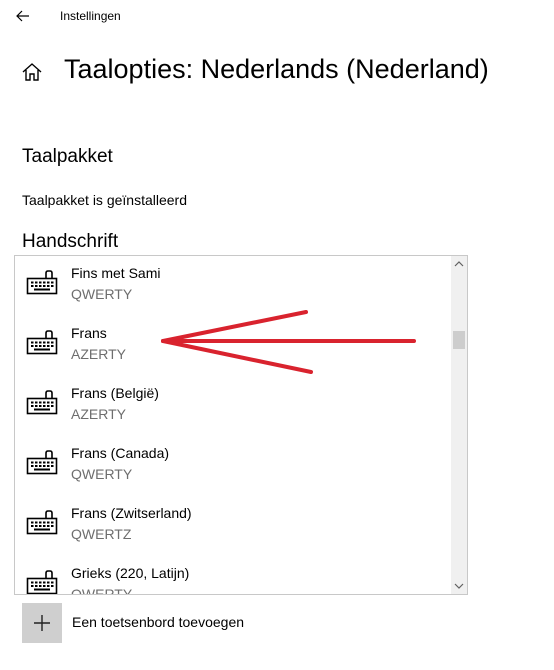 The height and width of the screenshot is (670, 554). I want to click on keyboard-item: Frans (Zwitserland) QWERTZ, so click(234, 532).